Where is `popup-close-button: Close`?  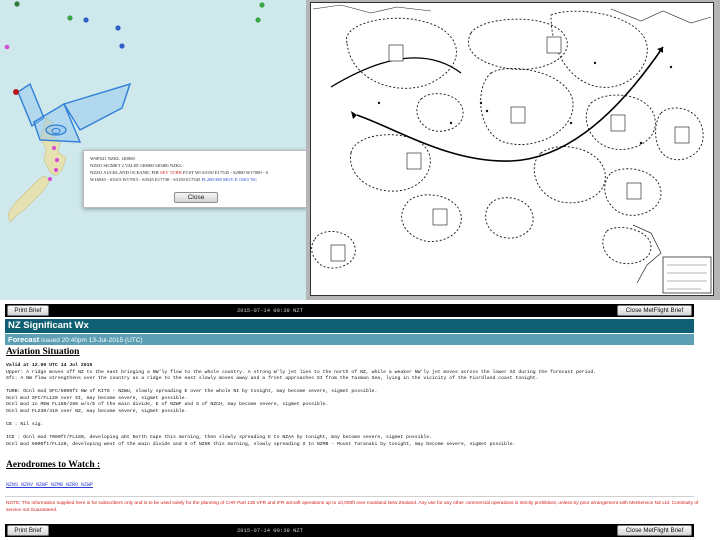
popup-close-button: Close is located at coordinates (196, 197).